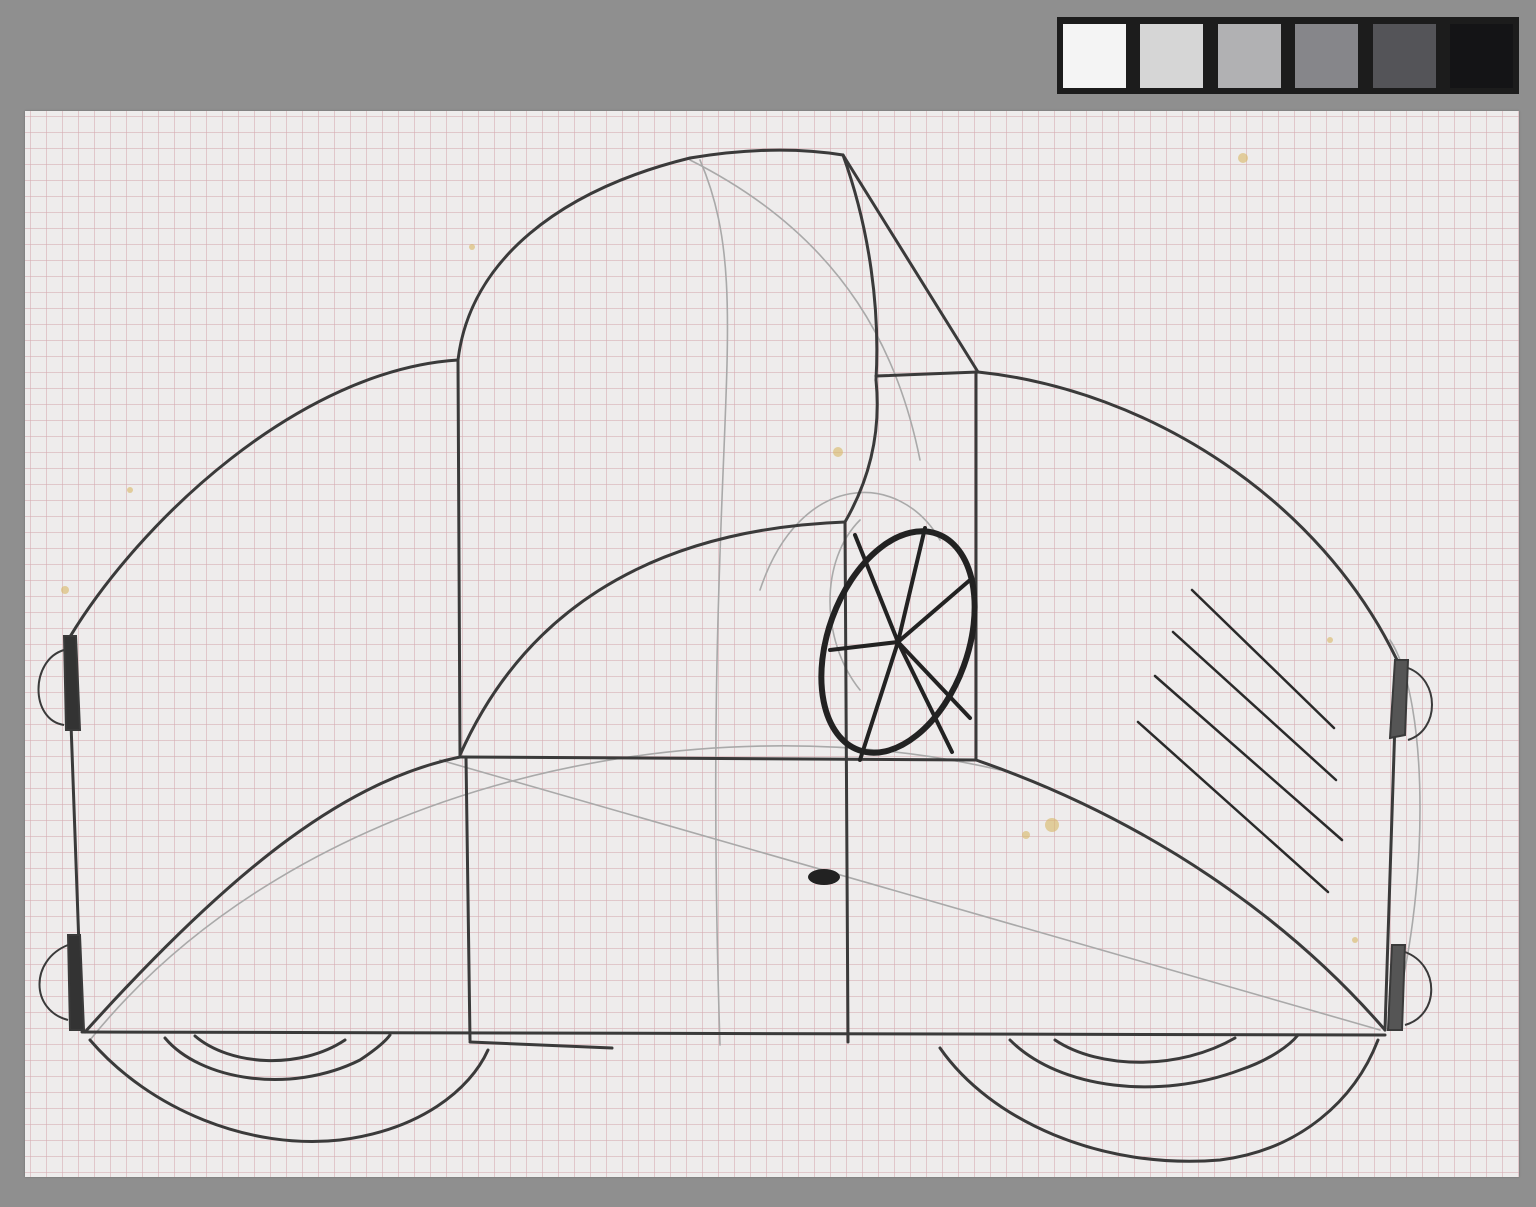  What do you see at coordinates (898, 644) in the screenshot?
I see `steering-wheel` at bounding box center [898, 644].